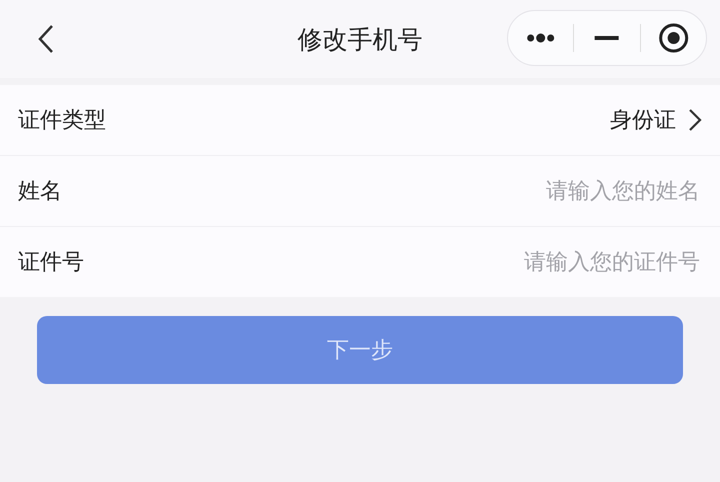 The image size is (720, 482). I want to click on back-icon, so click(46, 39).